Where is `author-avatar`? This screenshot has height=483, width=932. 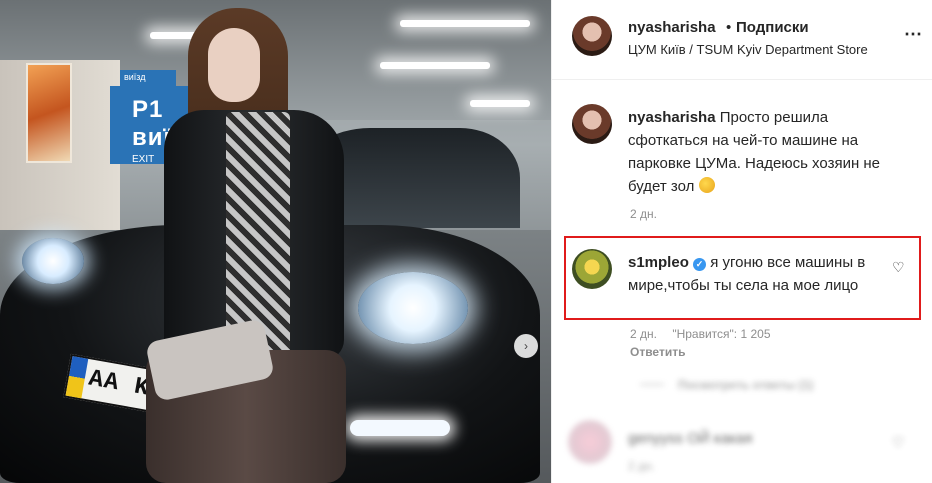
author-avatar is located at coordinates (592, 36).